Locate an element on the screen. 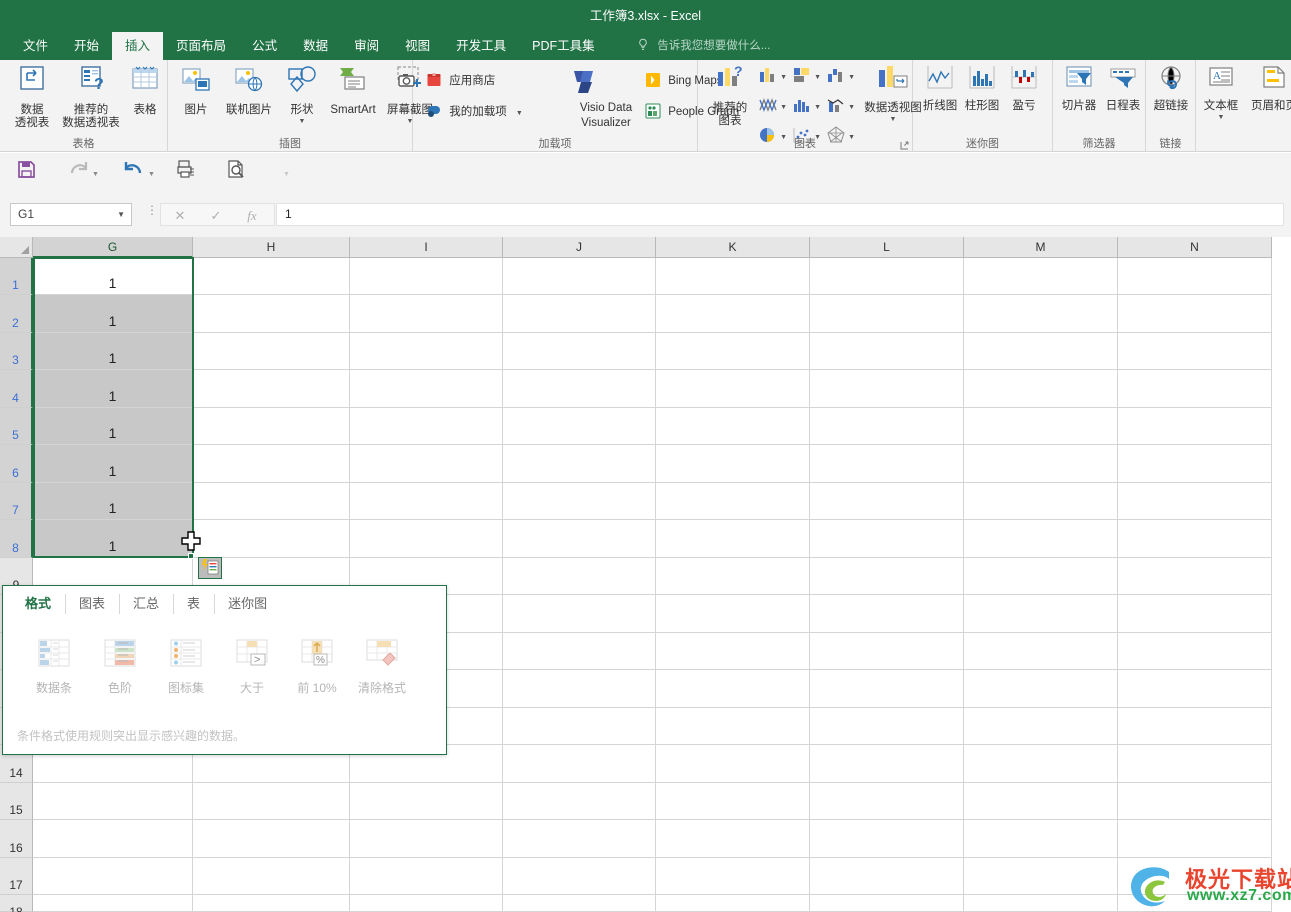 This screenshot has width=1291, height=912. cell-I15 is located at coordinates (426, 801).